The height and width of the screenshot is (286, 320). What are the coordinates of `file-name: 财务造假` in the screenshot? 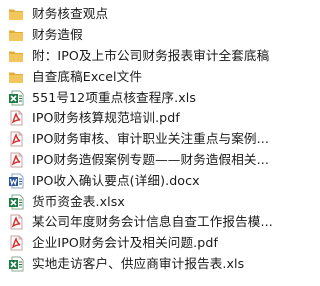 It's located at (57, 35).